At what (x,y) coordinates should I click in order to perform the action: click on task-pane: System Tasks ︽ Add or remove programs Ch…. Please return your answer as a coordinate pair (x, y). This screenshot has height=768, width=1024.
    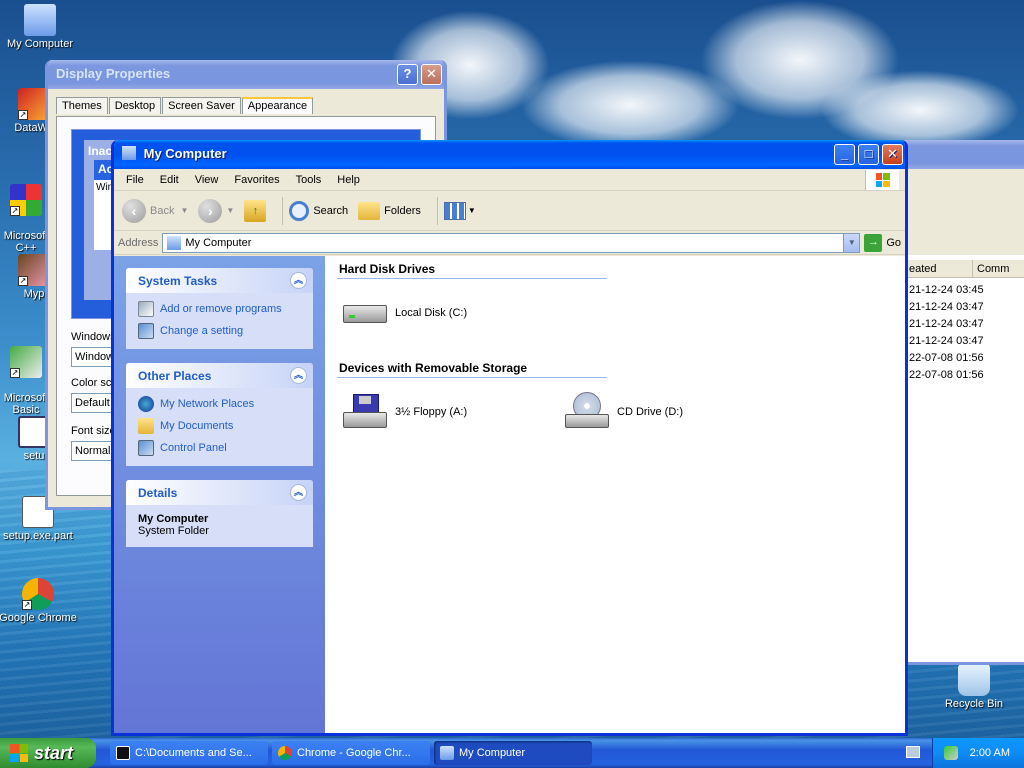
    Looking at the image, I should click on (219, 494).